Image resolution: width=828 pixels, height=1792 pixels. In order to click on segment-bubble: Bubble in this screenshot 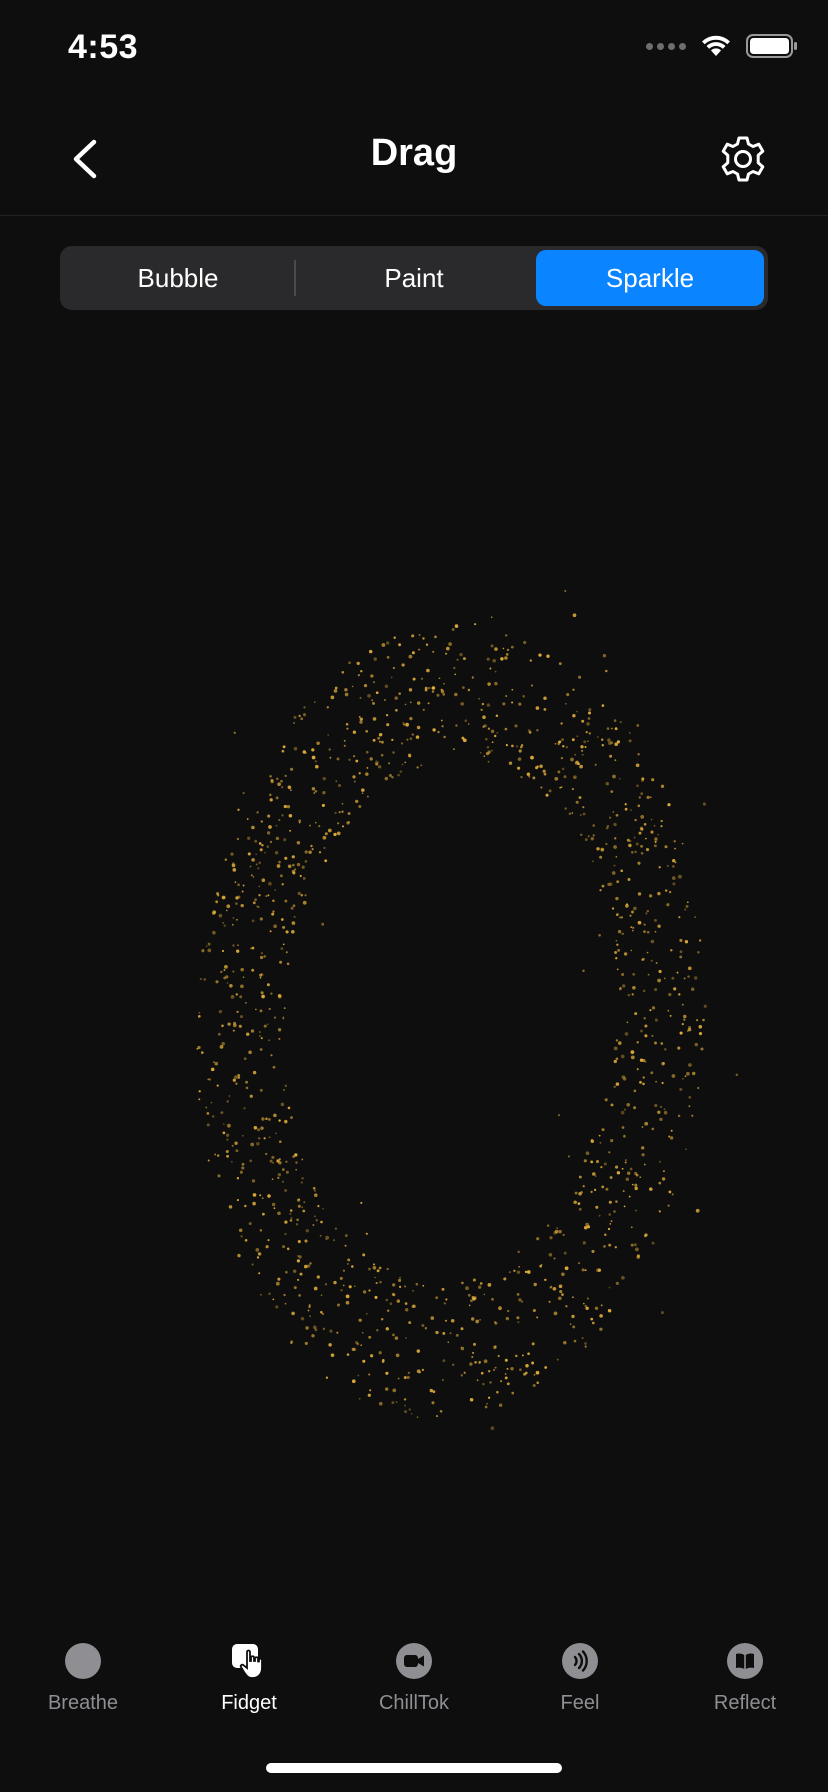, I will do `click(178, 278)`.